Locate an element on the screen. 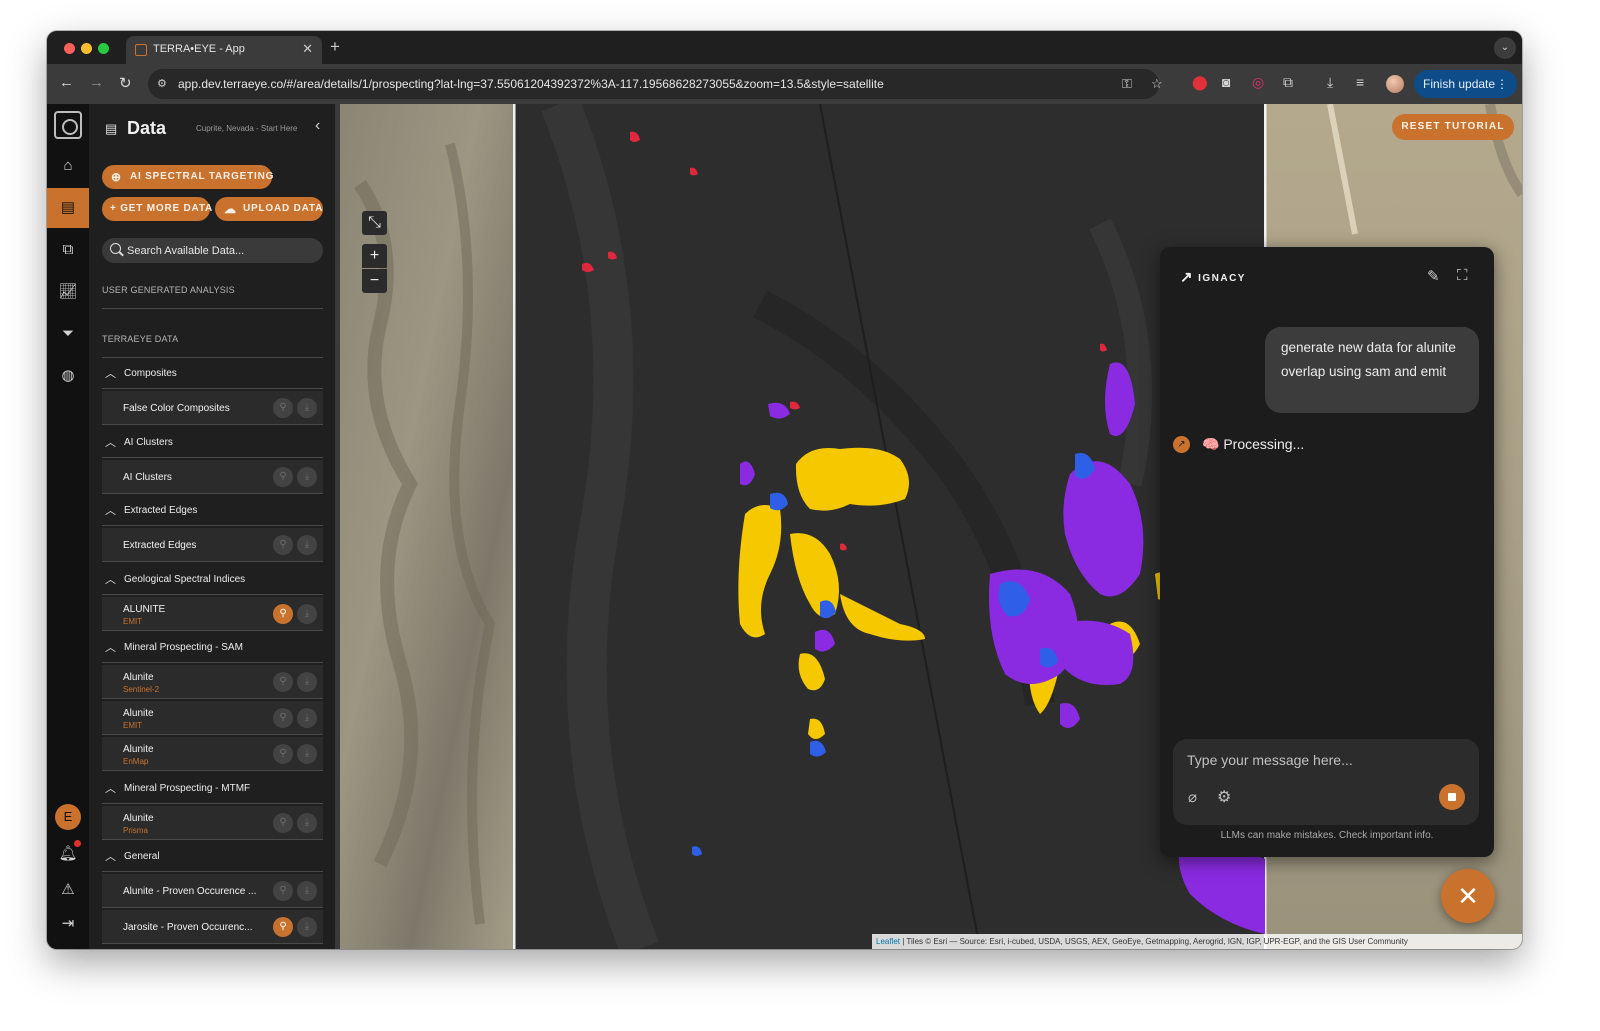 The image size is (1600, 1031). layer-row: Alunite - Proven Occurence ... ⚲ ⤓ is located at coordinates (212, 891).